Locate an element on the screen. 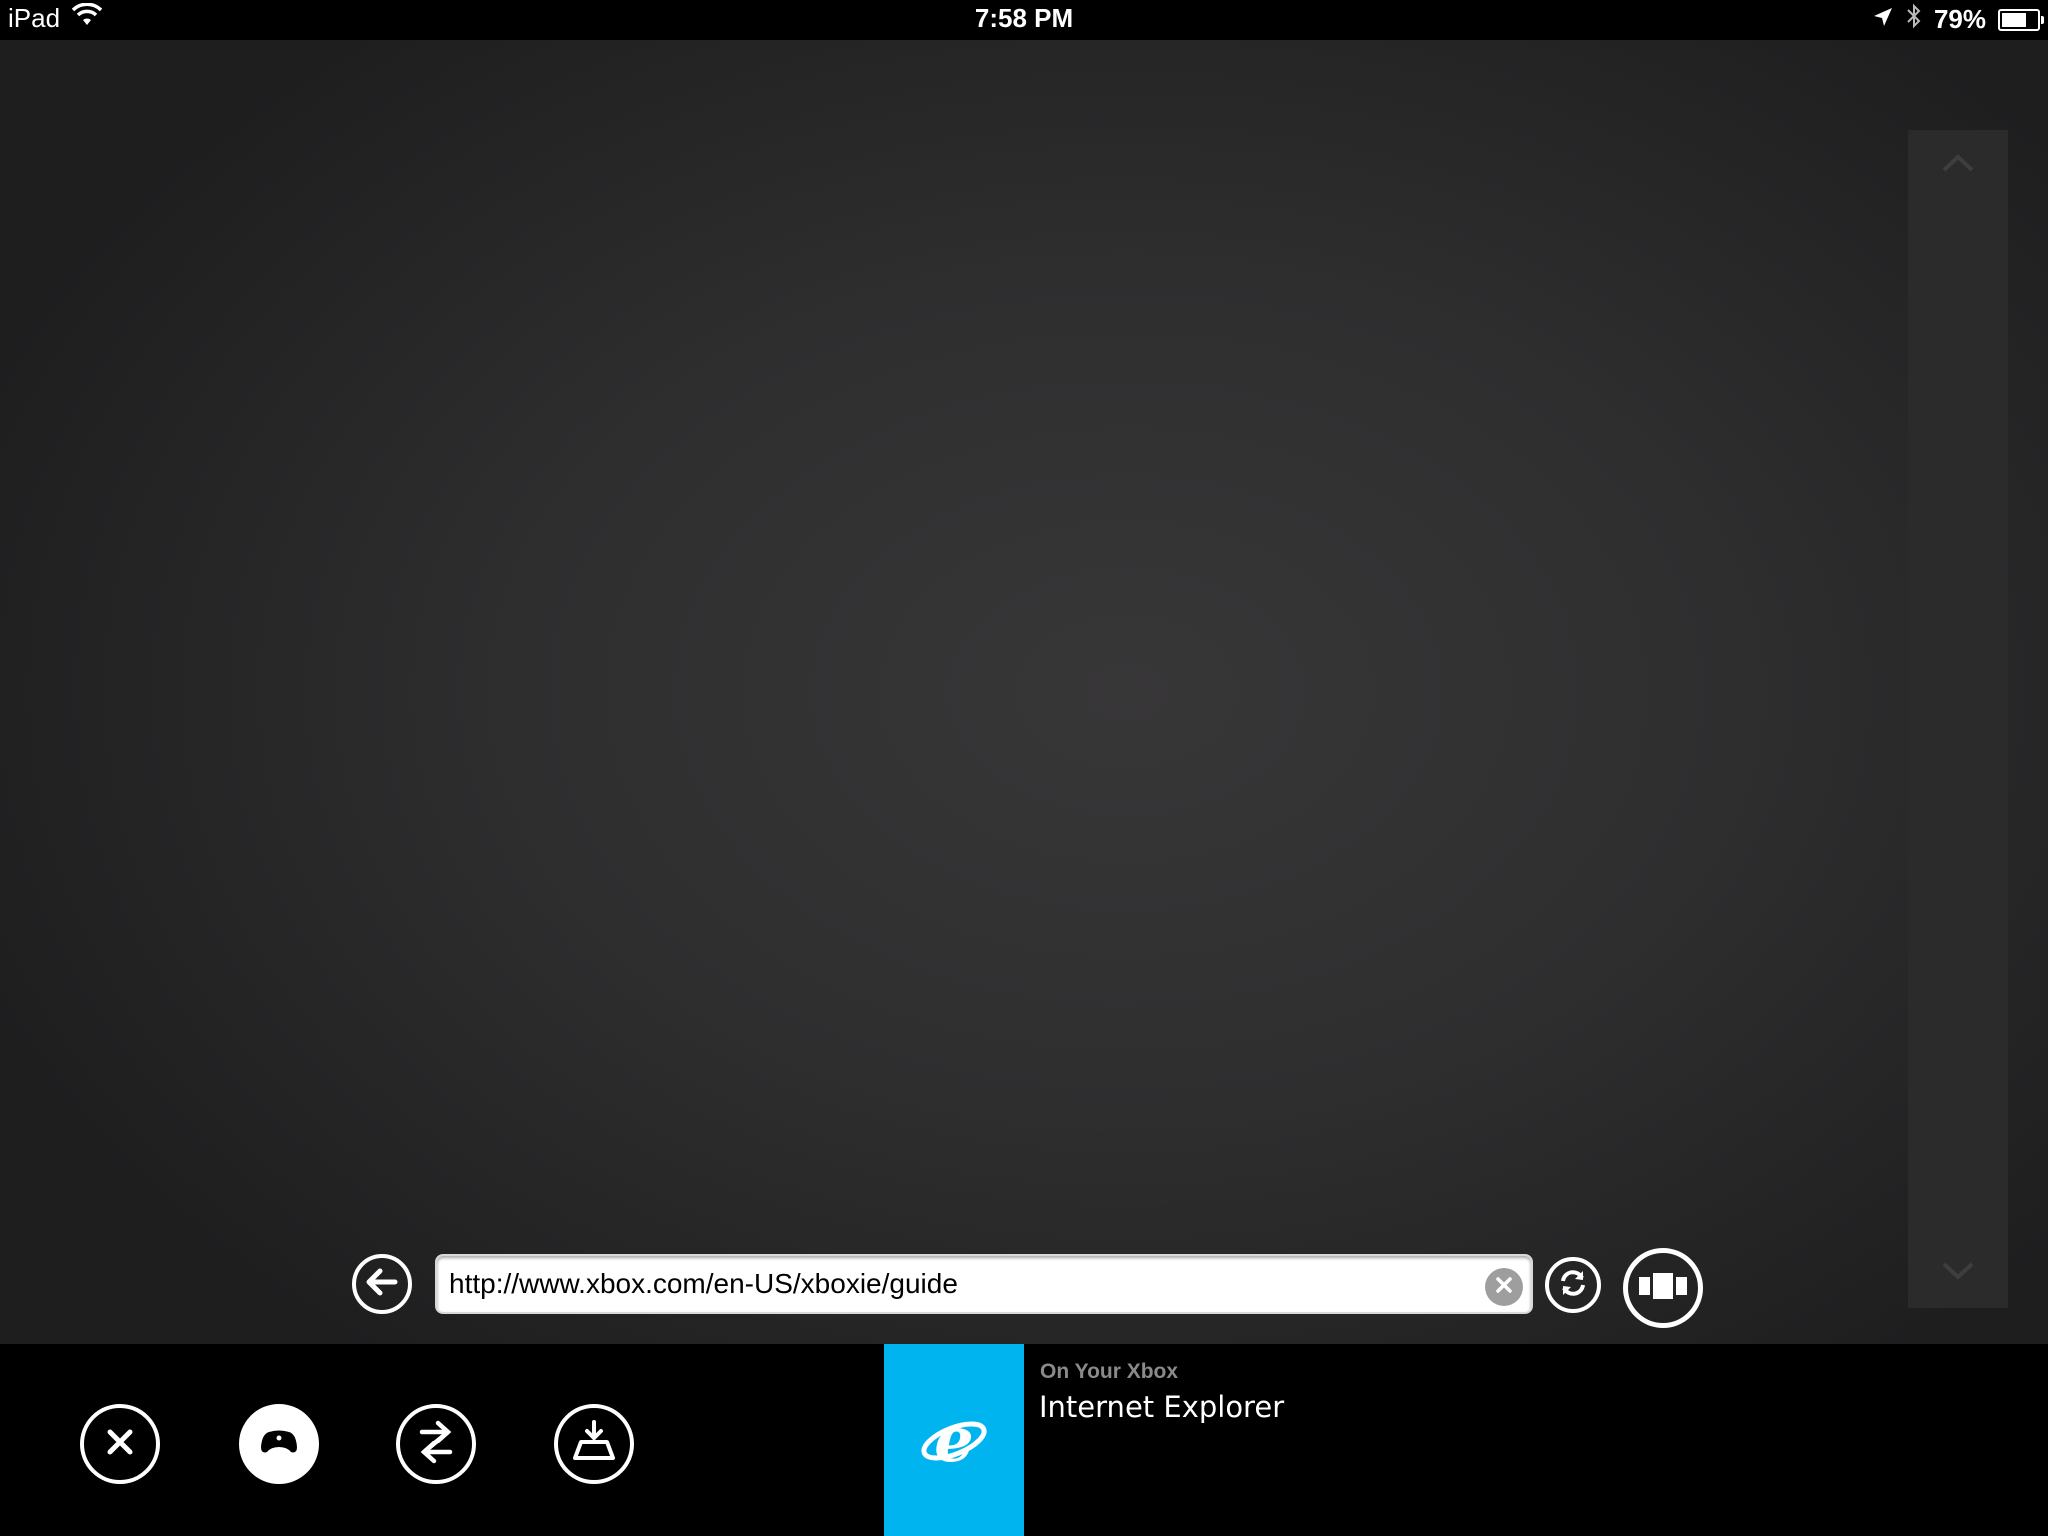 This screenshot has width=2048, height=1536. internet-explorer-icon: e is located at coordinates (954, 1439).